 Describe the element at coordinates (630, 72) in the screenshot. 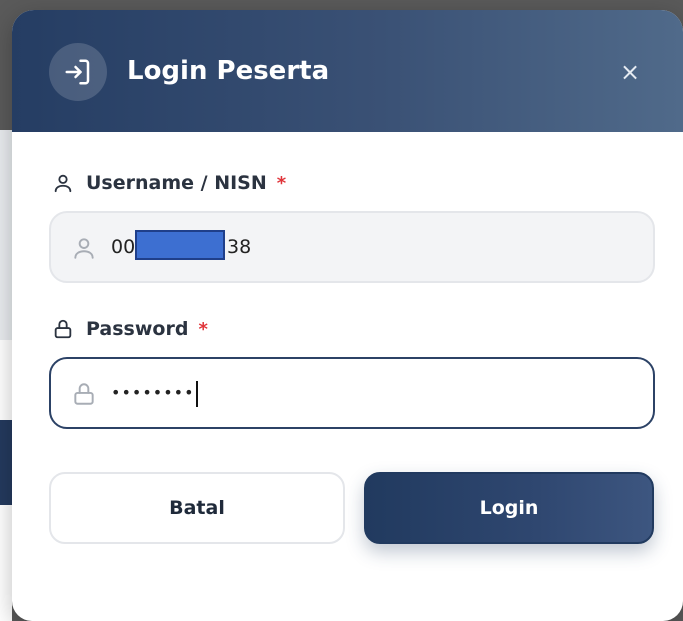

I see `close-button: ×` at that location.